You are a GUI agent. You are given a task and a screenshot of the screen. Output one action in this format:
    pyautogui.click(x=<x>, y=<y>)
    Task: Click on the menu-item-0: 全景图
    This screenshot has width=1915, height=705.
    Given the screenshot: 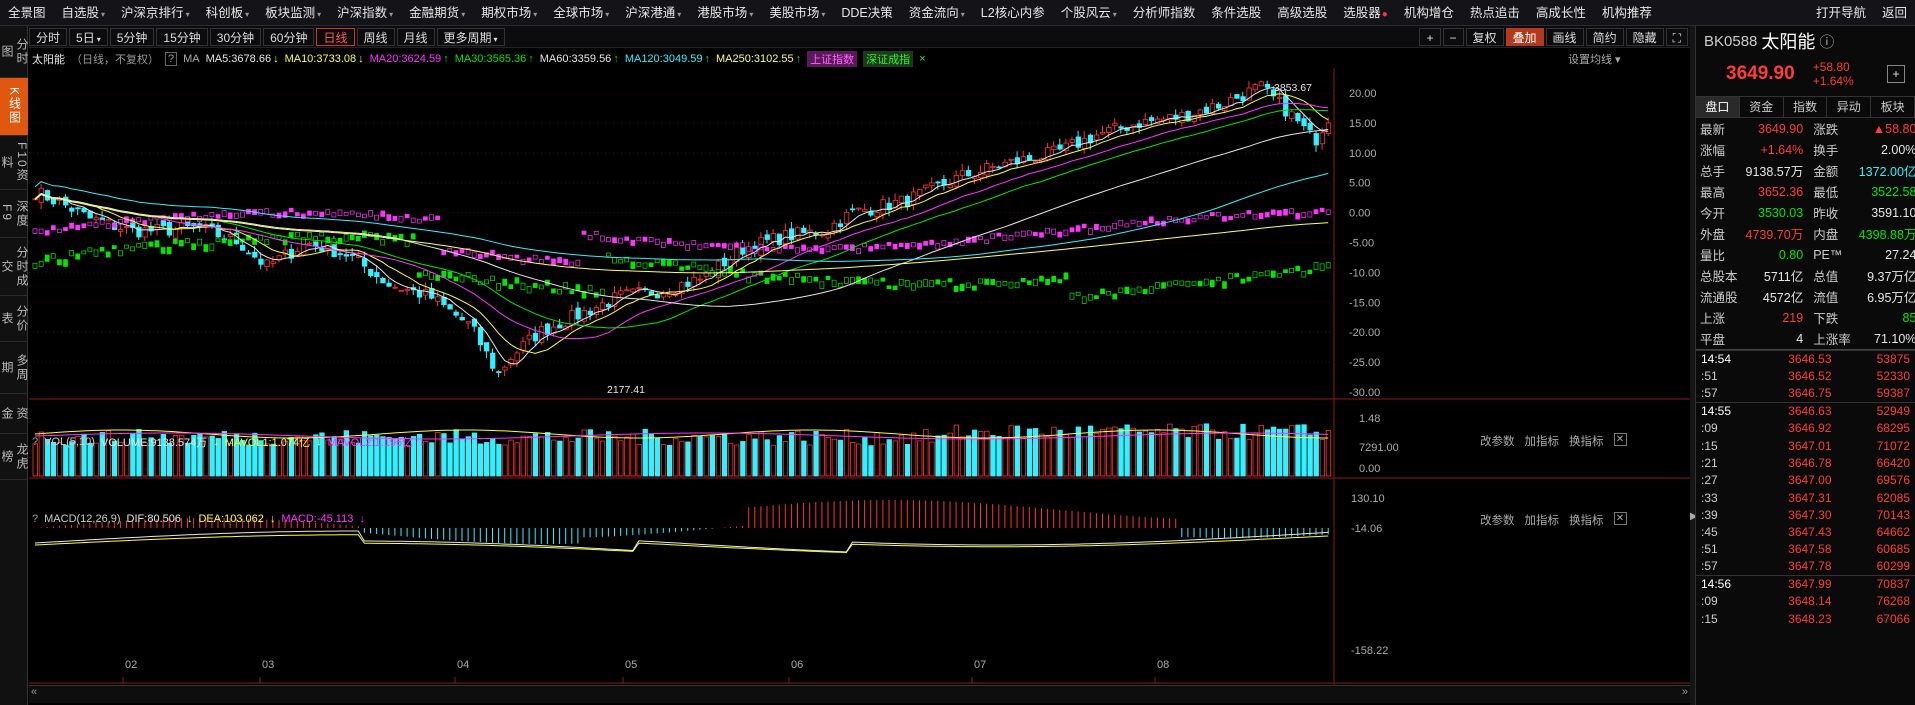 What is the action you would take?
    pyautogui.click(x=27, y=13)
    